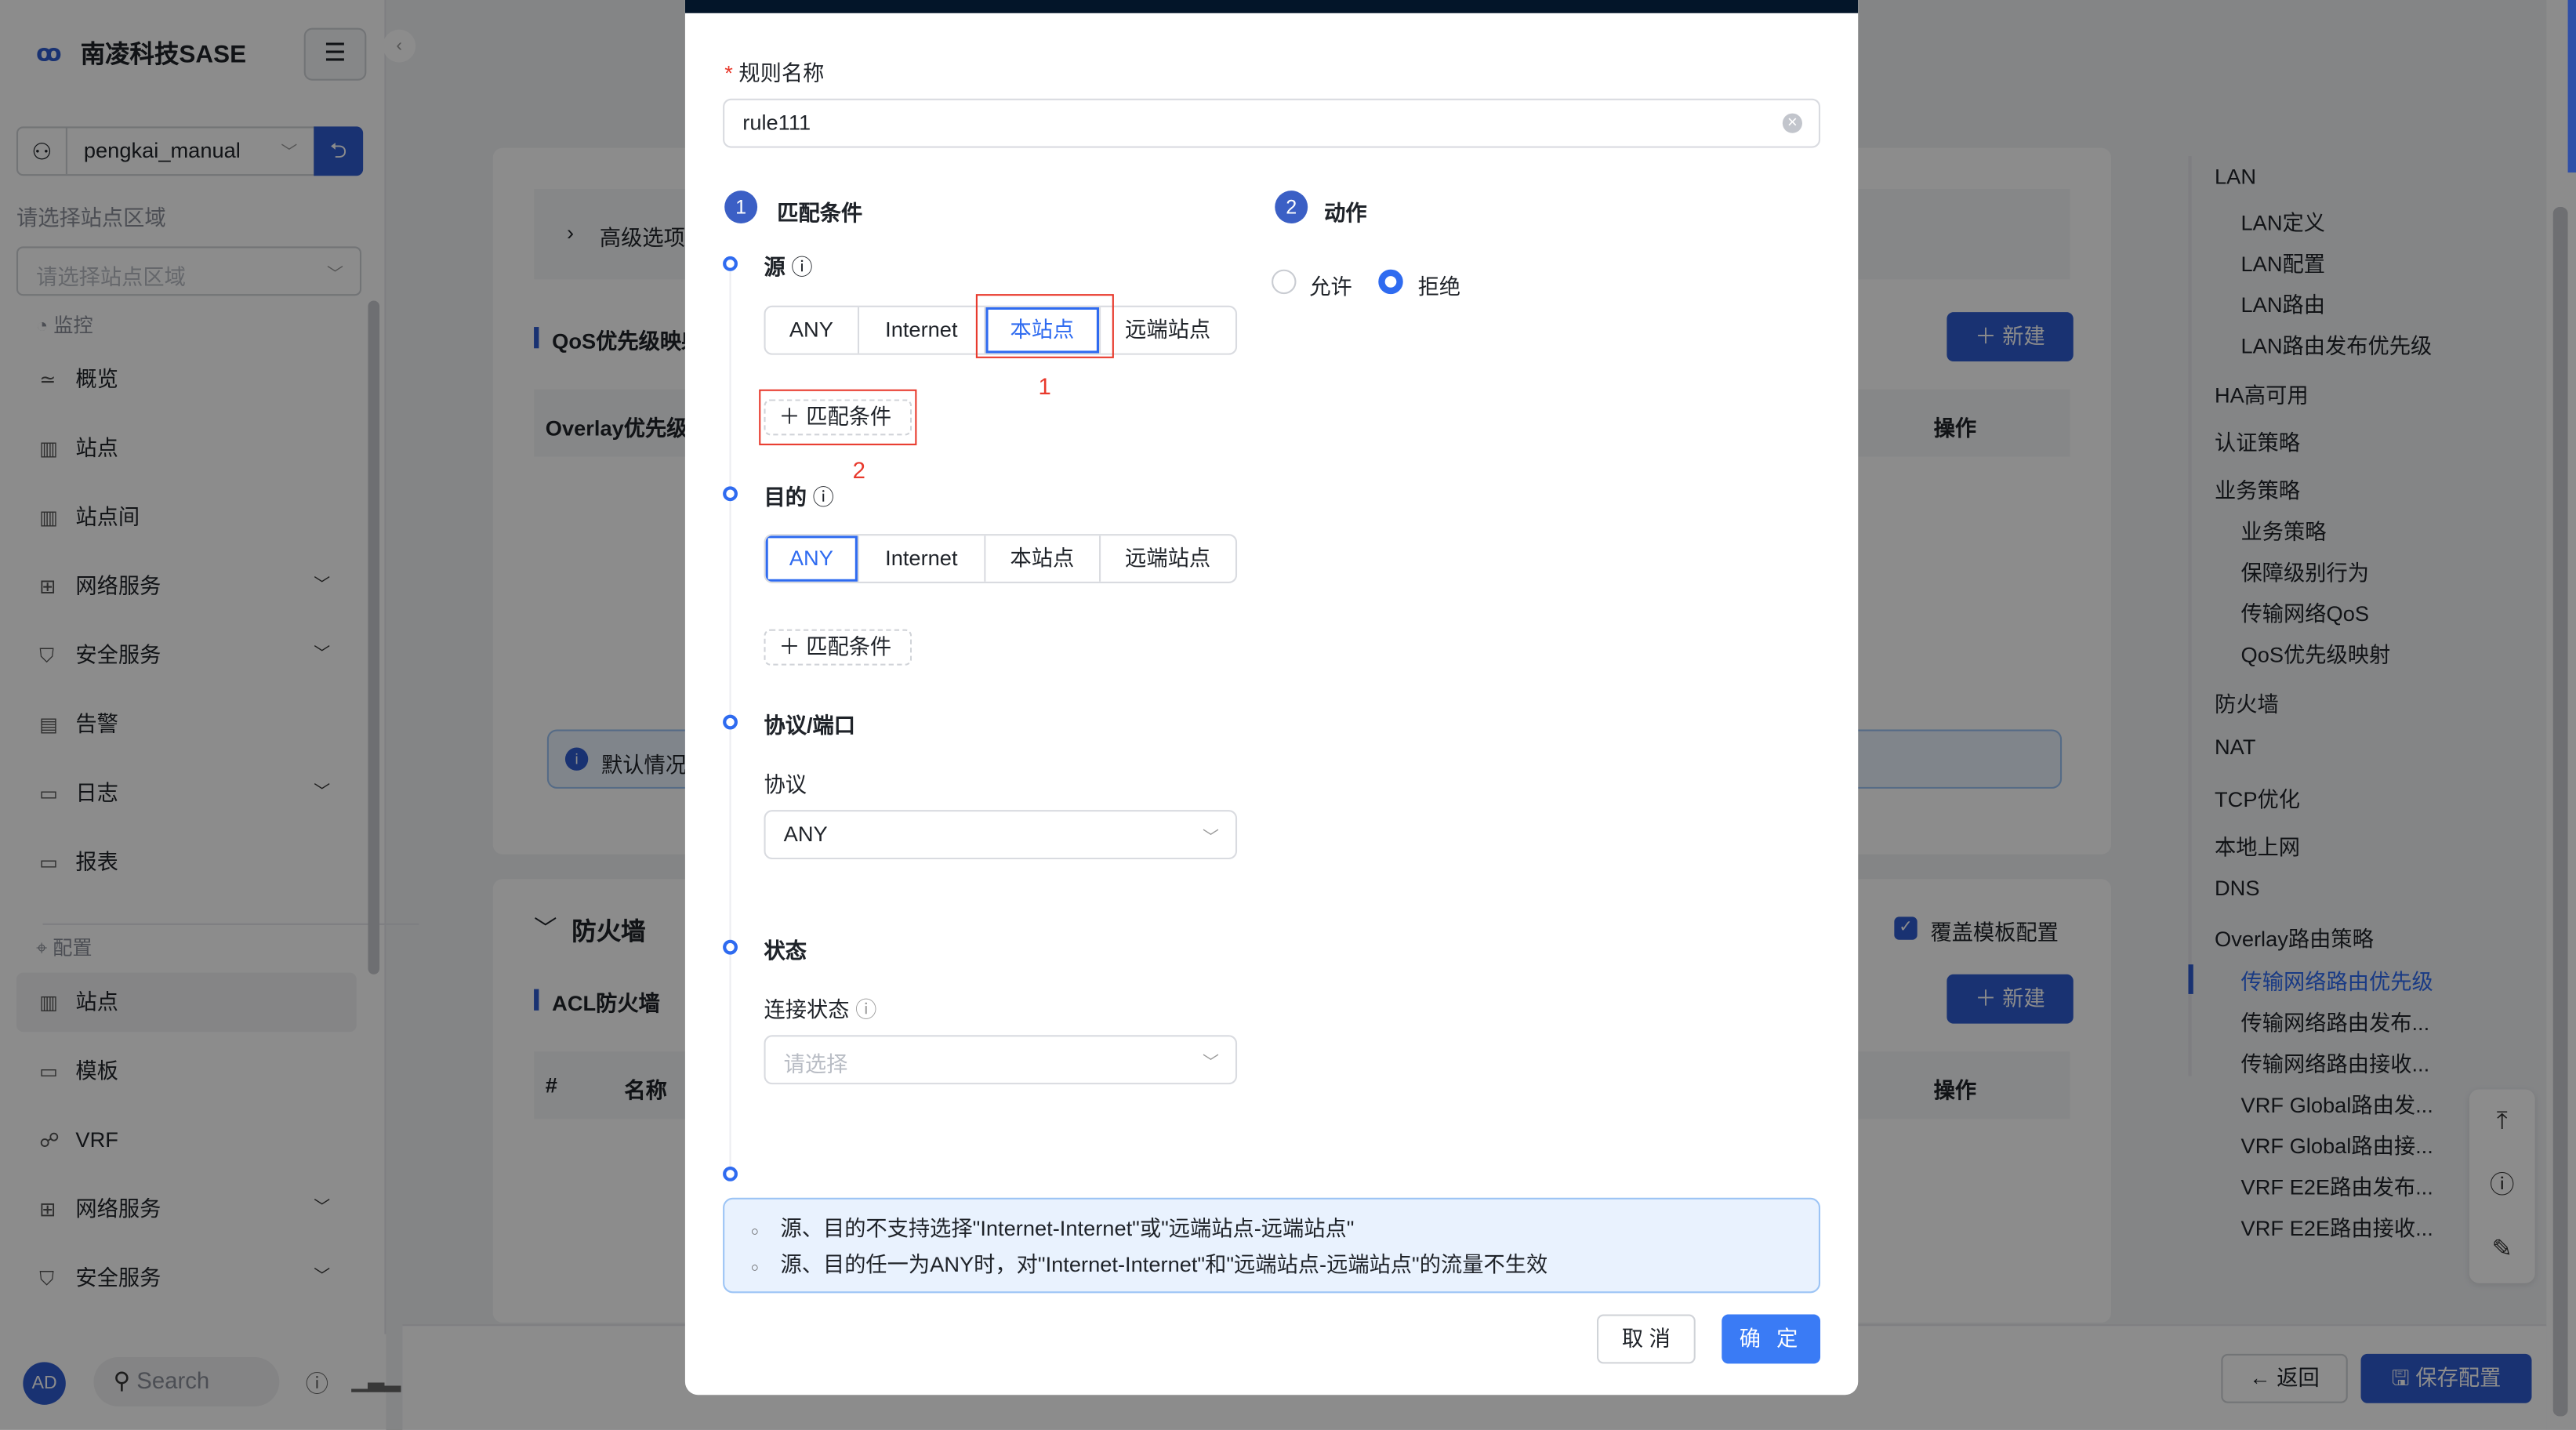 This screenshot has height=1430, width=2576. I want to click on label-text: 目的, so click(786, 497).